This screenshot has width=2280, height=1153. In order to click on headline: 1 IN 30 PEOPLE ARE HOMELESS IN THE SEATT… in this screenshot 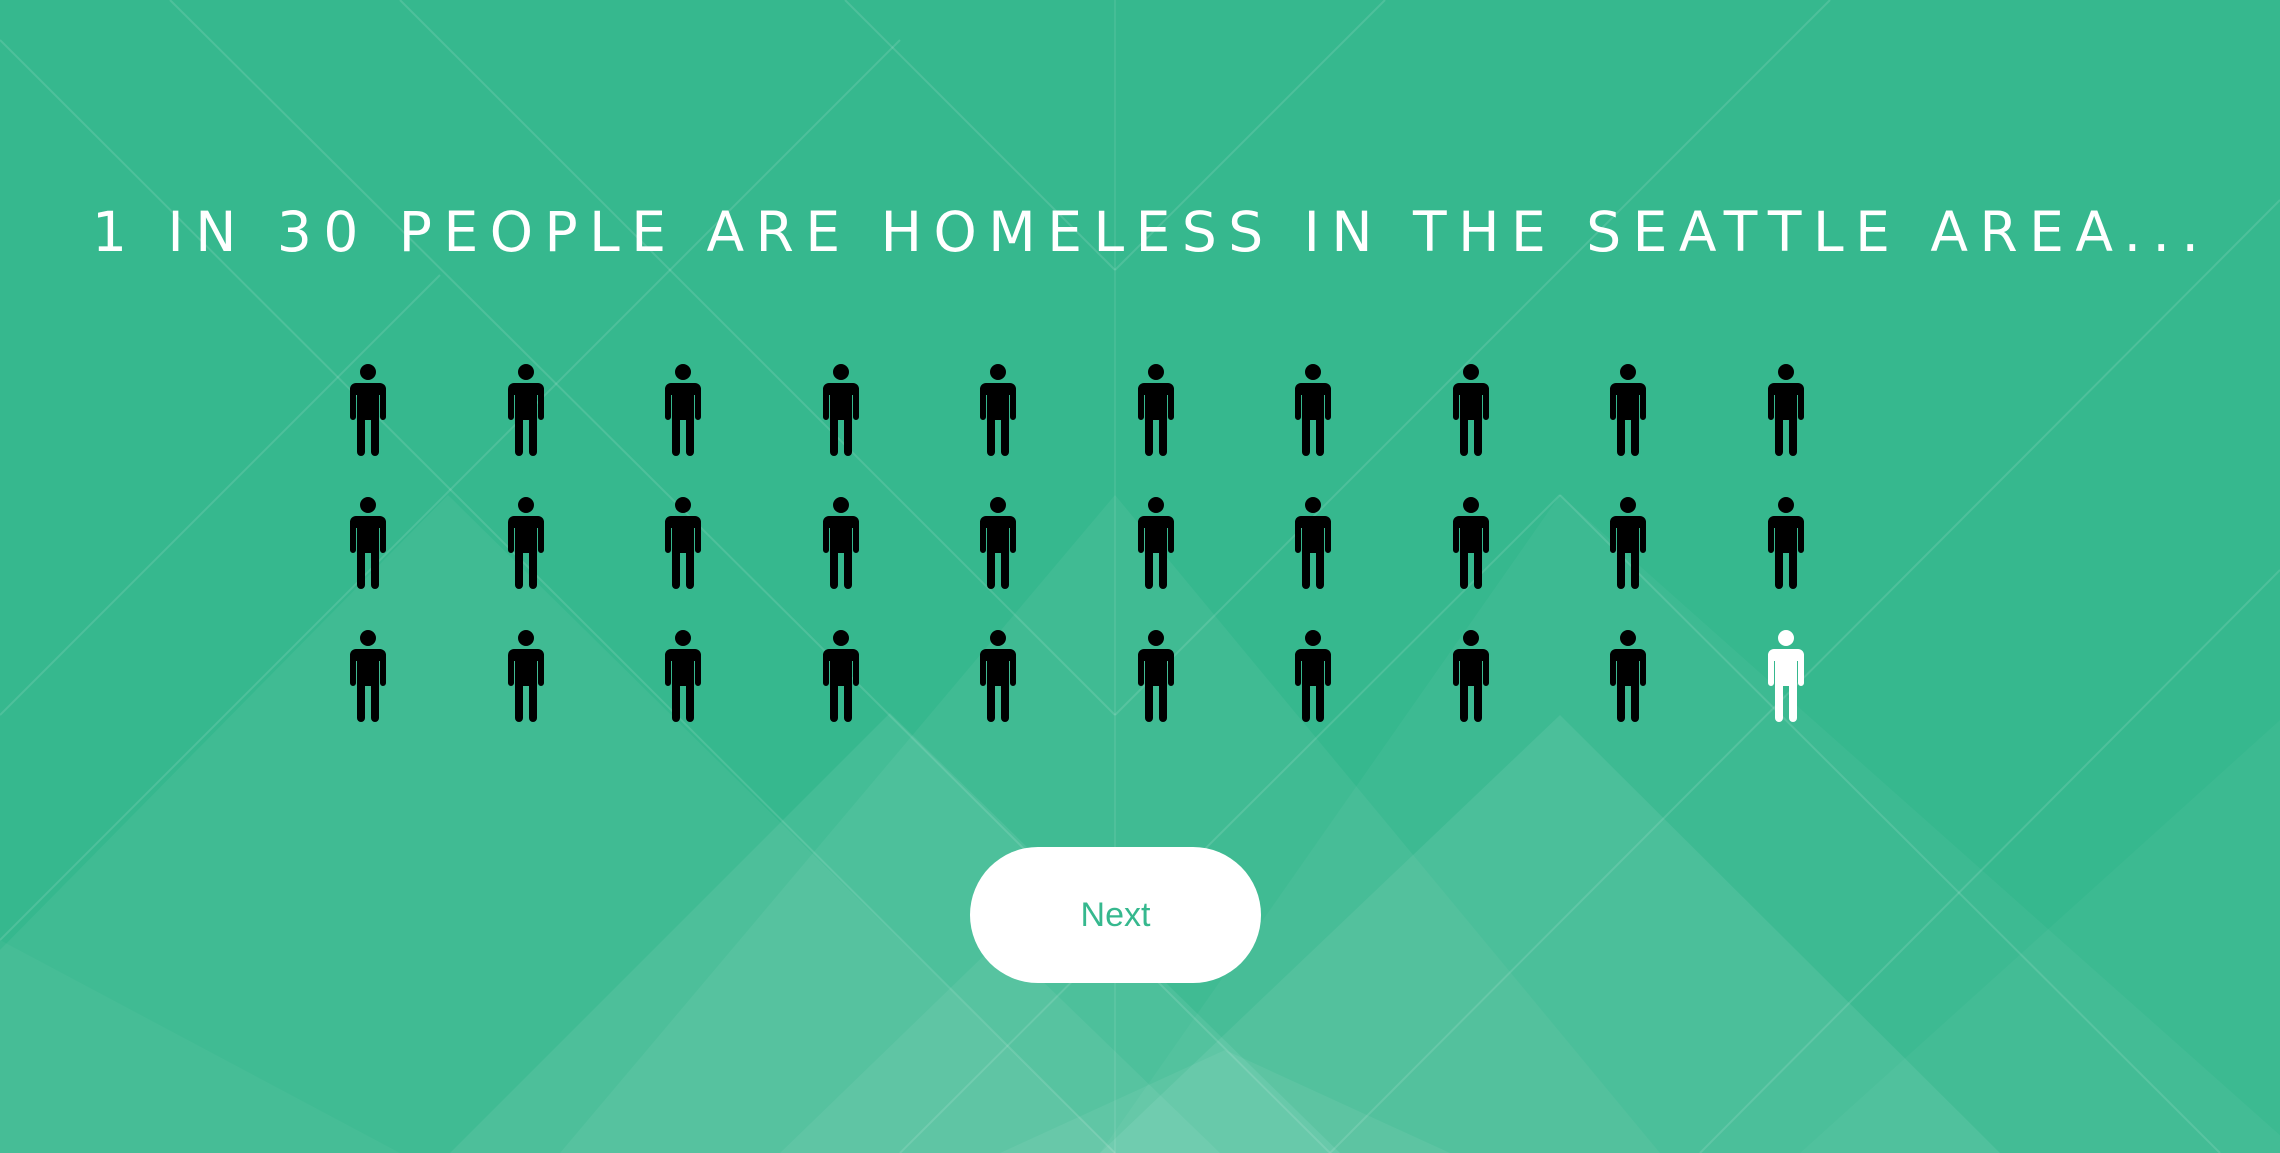, I will do `click(1151, 232)`.